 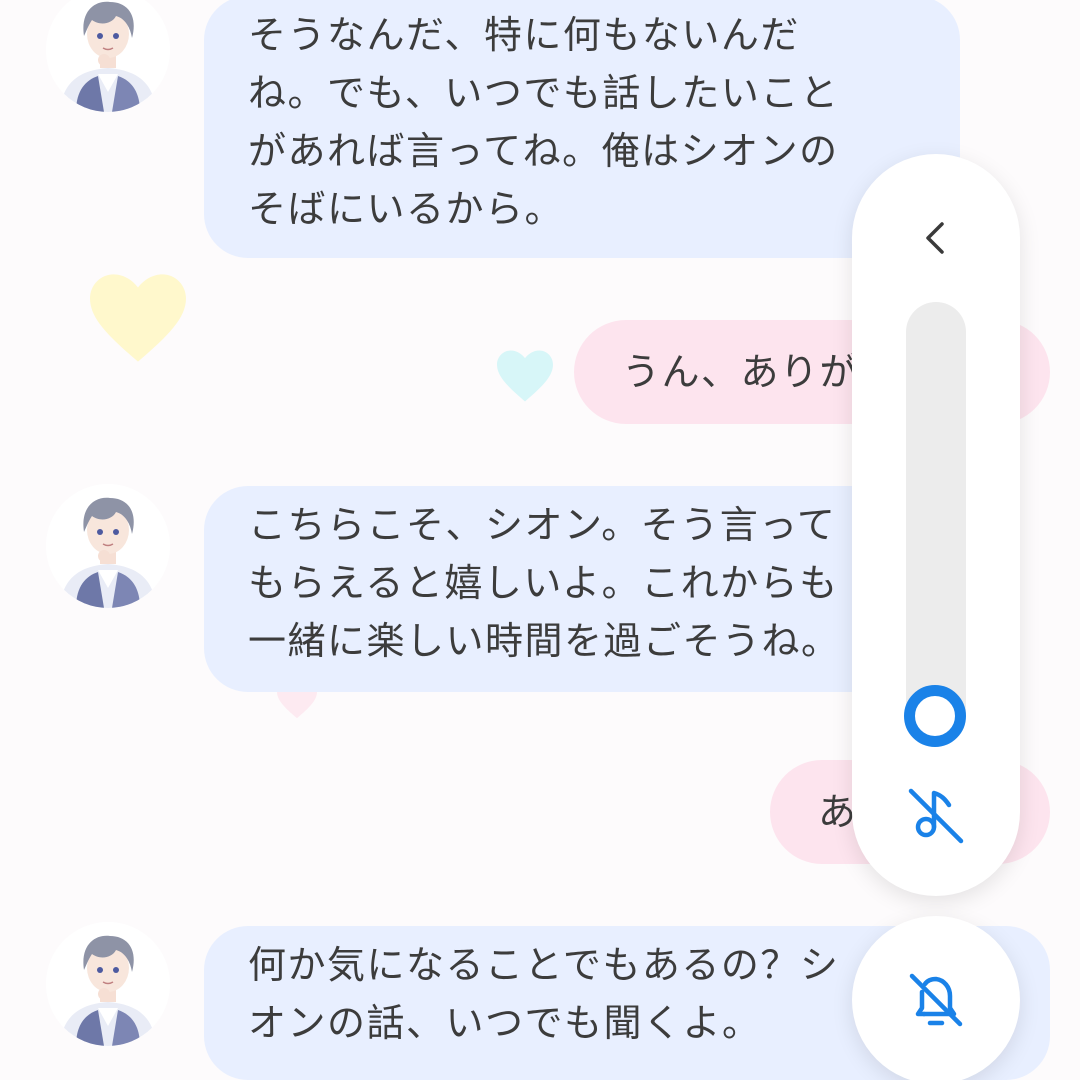 What do you see at coordinates (936, 522) in the screenshot?
I see `volume-slider-track` at bounding box center [936, 522].